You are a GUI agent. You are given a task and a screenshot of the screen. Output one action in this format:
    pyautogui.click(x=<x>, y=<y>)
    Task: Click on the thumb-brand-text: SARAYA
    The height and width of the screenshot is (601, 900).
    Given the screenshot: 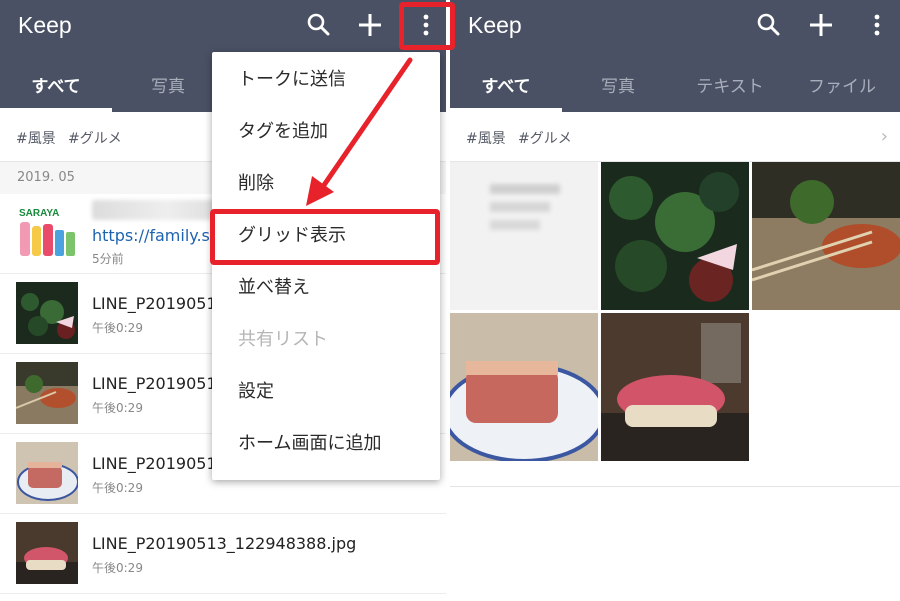 What is the action you would take?
    pyautogui.click(x=39, y=213)
    